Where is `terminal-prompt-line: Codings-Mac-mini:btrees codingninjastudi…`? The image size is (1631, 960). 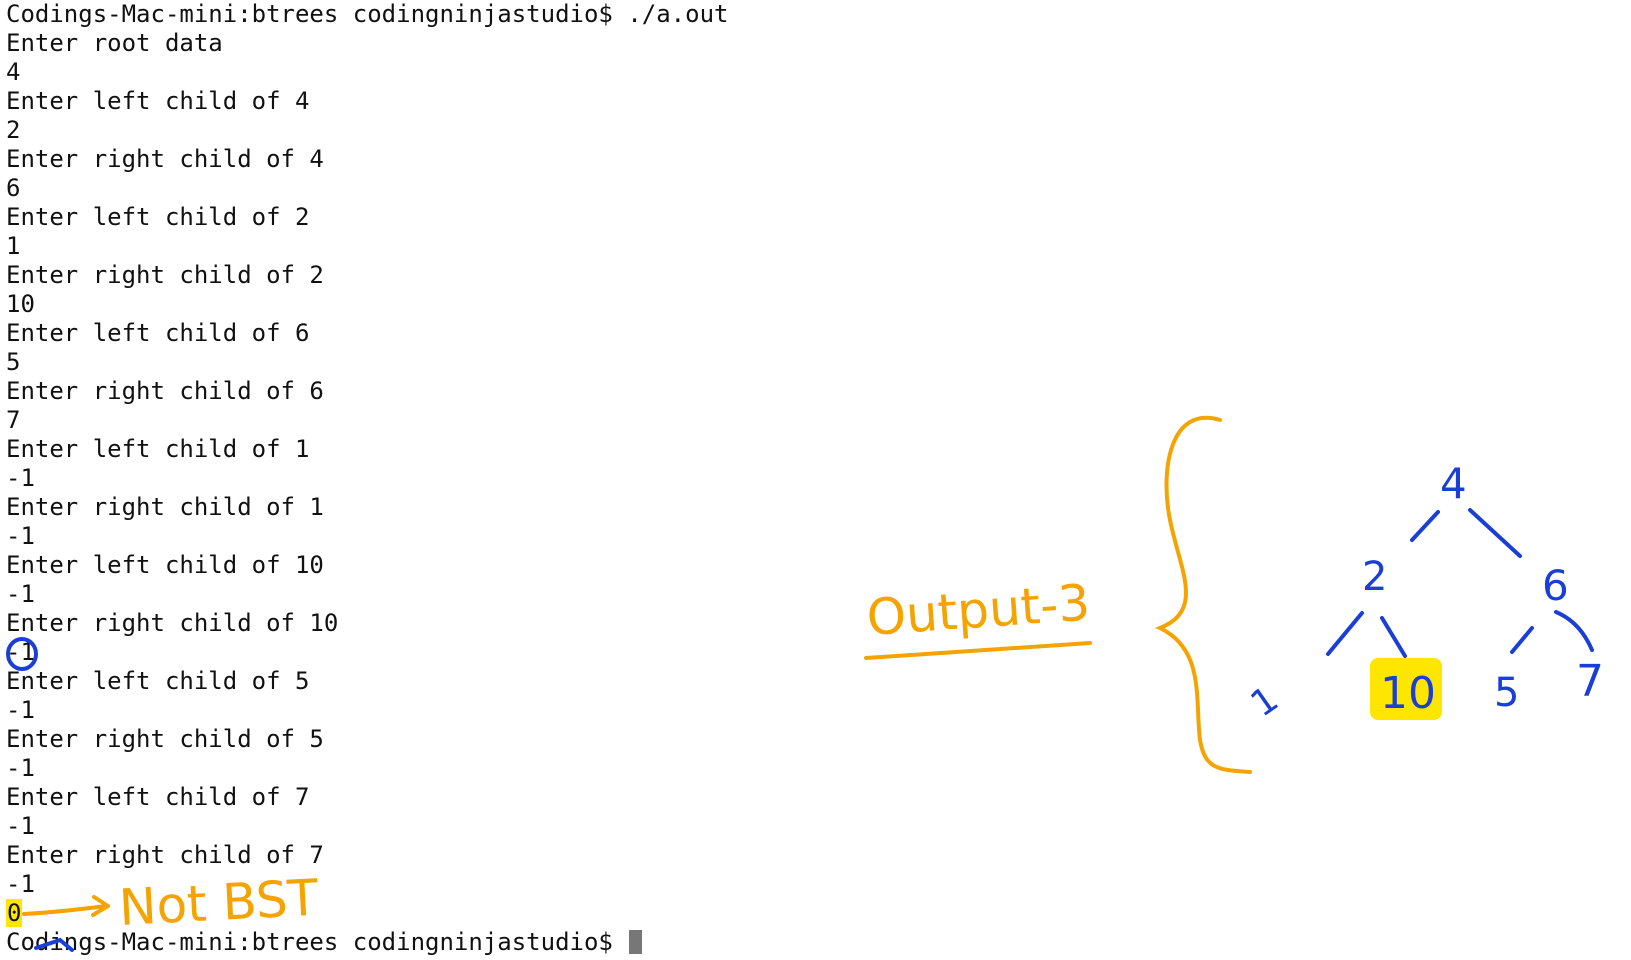 terminal-prompt-line: Codings-Mac-mini:btrees codingninjastudi… is located at coordinates (453, 942).